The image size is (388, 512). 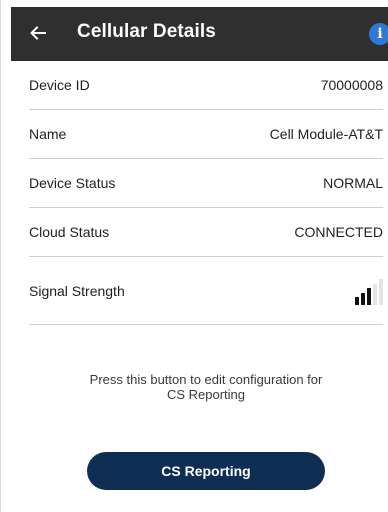 I want to click on name-label: Name, so click(x=48, y=134).